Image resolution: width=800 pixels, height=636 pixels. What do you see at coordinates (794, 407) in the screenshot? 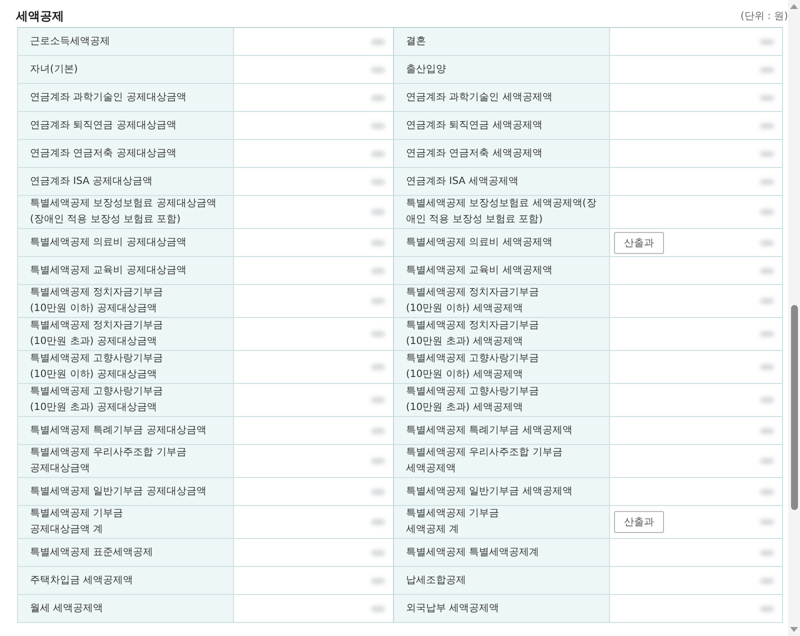
I see `scroll-thumb` at bounding box center [794, 407].